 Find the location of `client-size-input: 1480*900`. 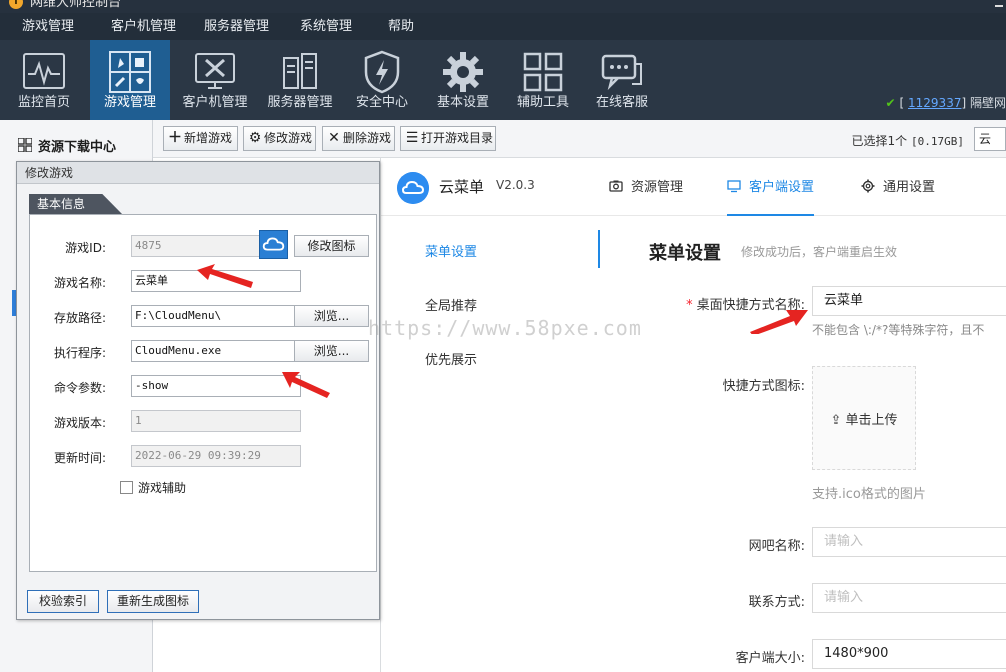

client-size-input: 1480*900 is located at coordinates (909, 654).